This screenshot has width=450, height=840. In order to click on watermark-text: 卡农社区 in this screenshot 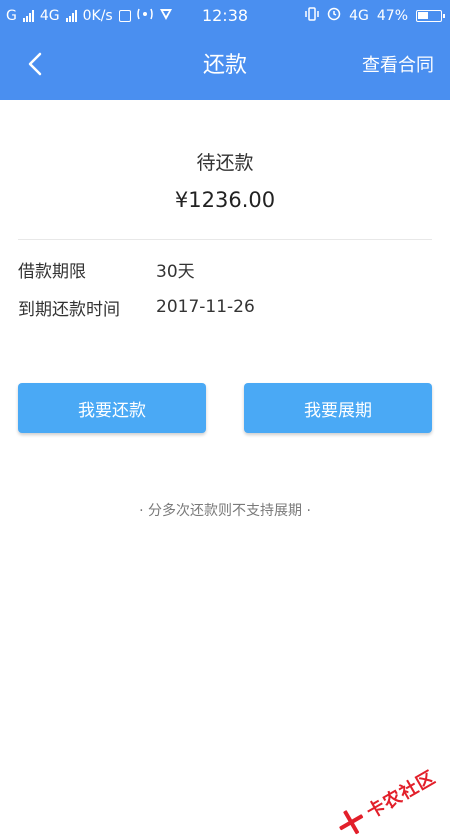, I will do `click(401, 795)`.